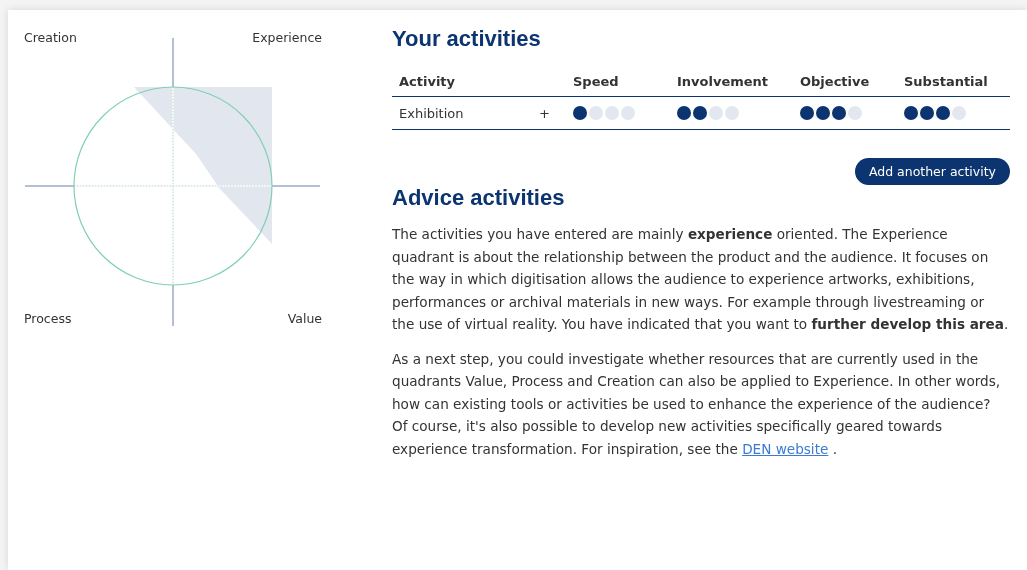 The image size is (1027, 570). What do you see at coordinates (50, 37) in the screenshot?
I see `quadrant-label: Creation` at bounding box center [50, 37].